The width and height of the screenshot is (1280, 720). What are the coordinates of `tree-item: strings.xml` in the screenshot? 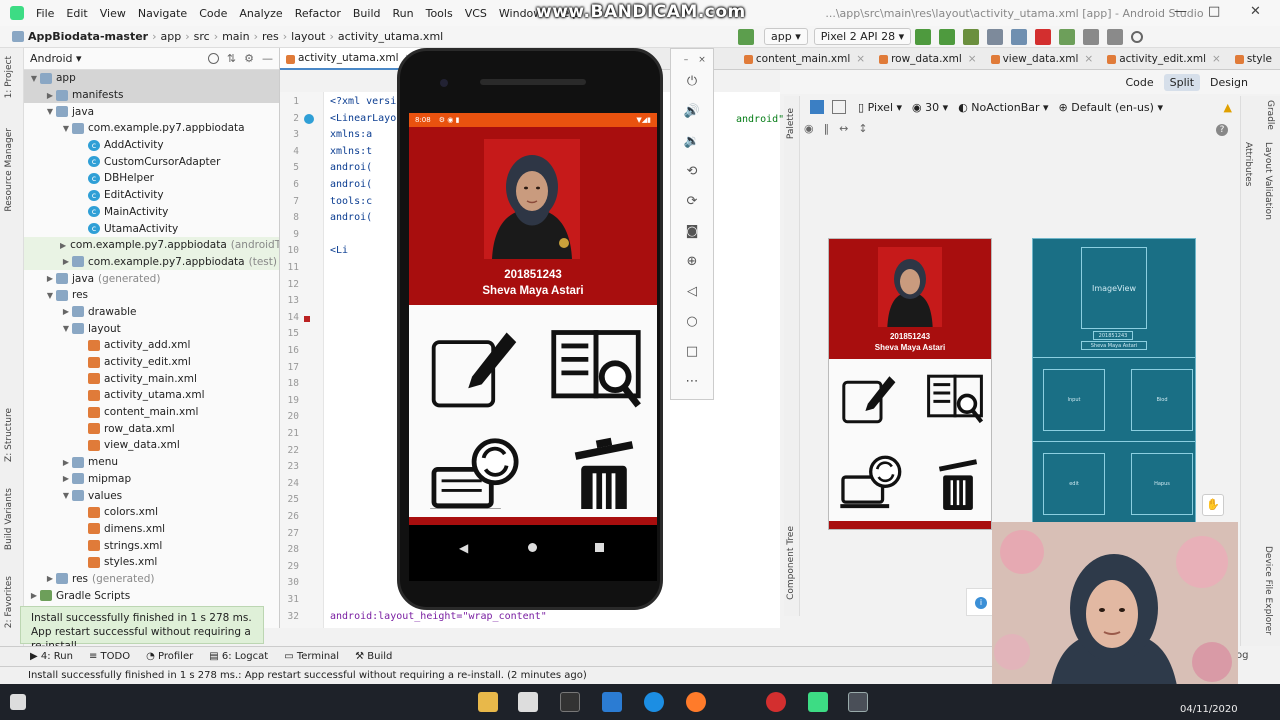 It's located at (151, 545).